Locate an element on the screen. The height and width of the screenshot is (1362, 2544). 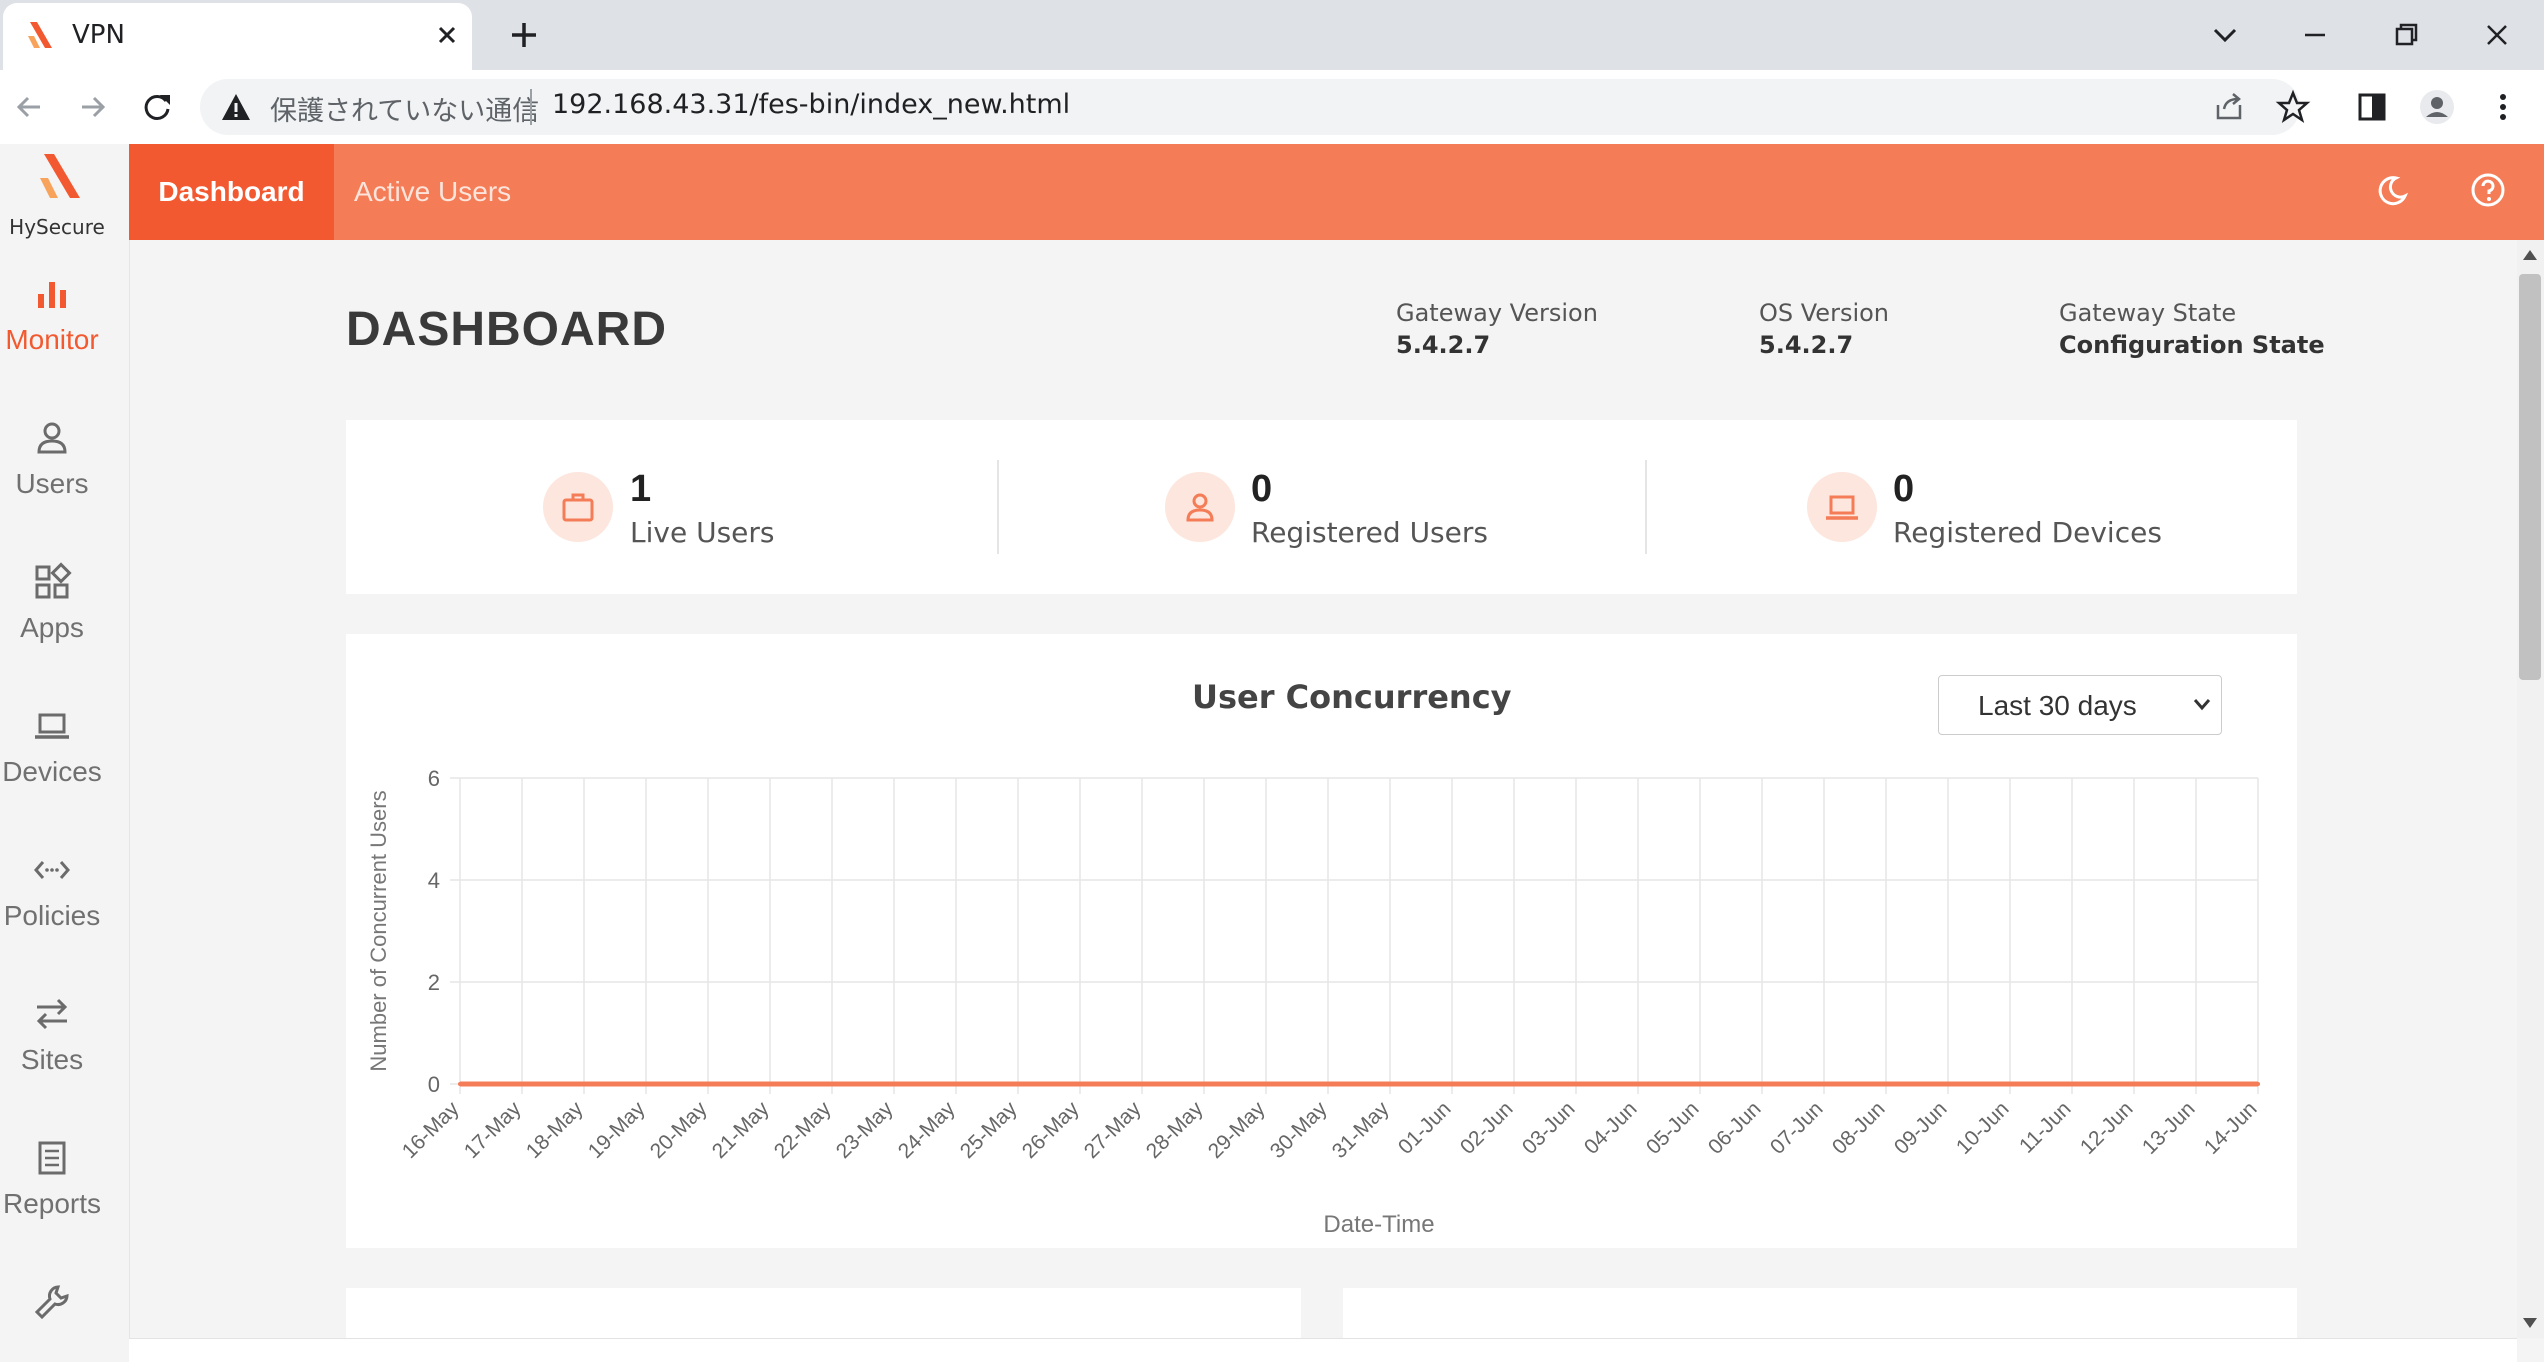
sidebar-item-reports: Reports is located at coordinates (52, 1187).